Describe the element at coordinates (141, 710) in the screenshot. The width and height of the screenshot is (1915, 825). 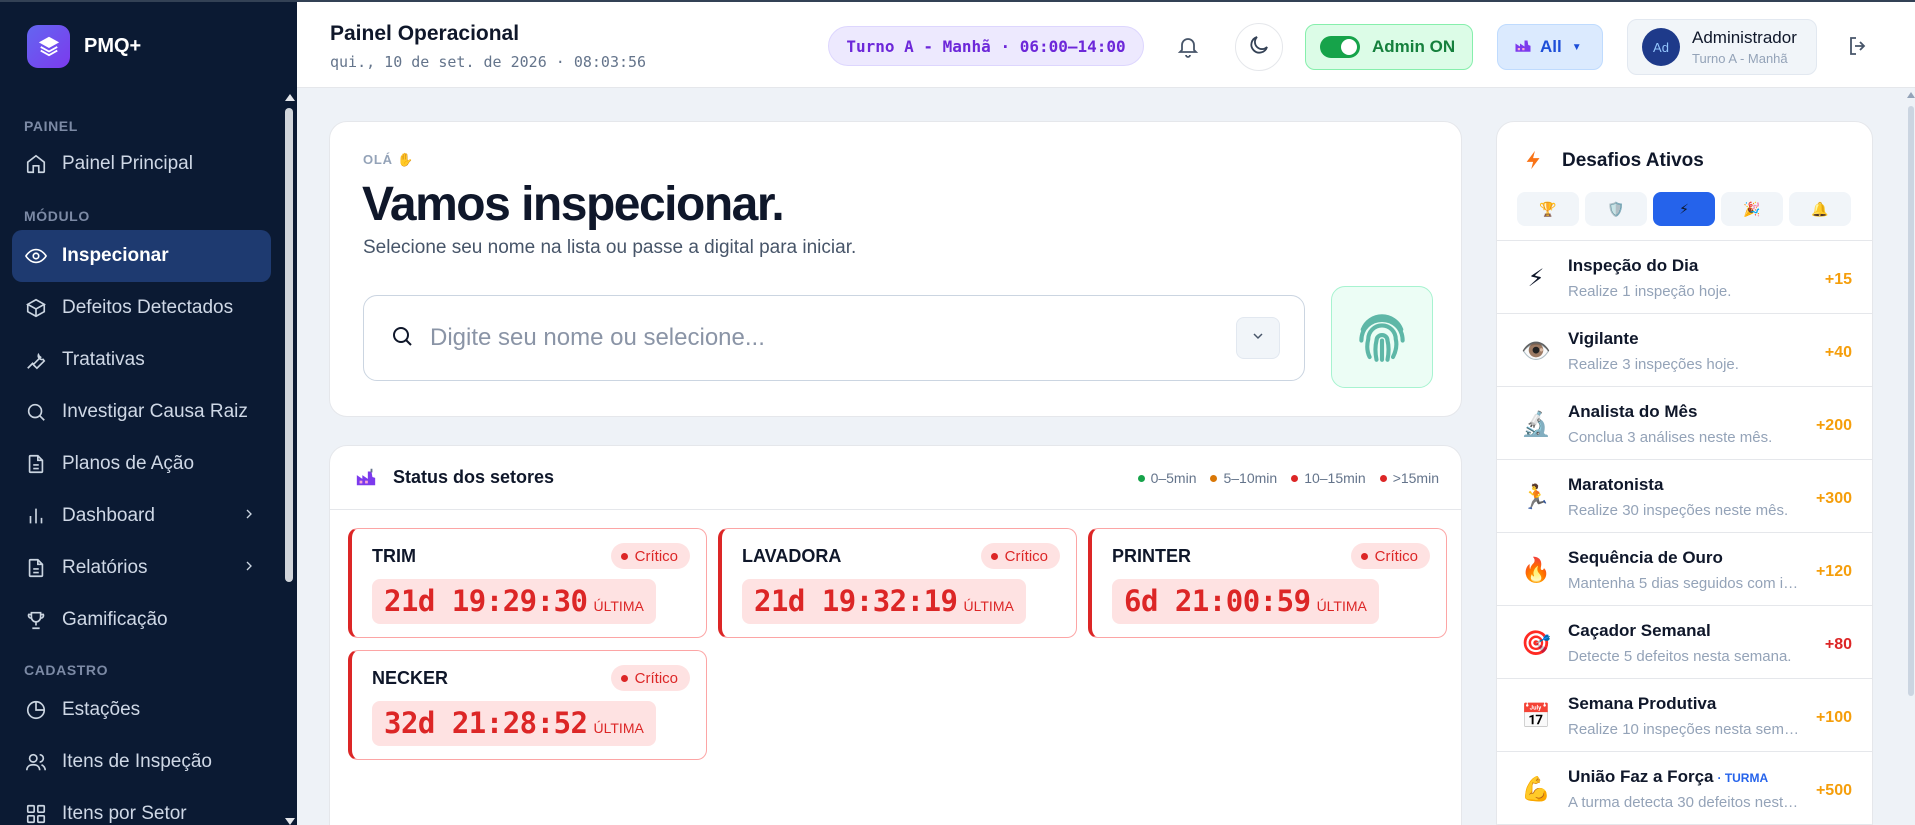
I see `sidebar-item-estacoes: Estações` at that location.